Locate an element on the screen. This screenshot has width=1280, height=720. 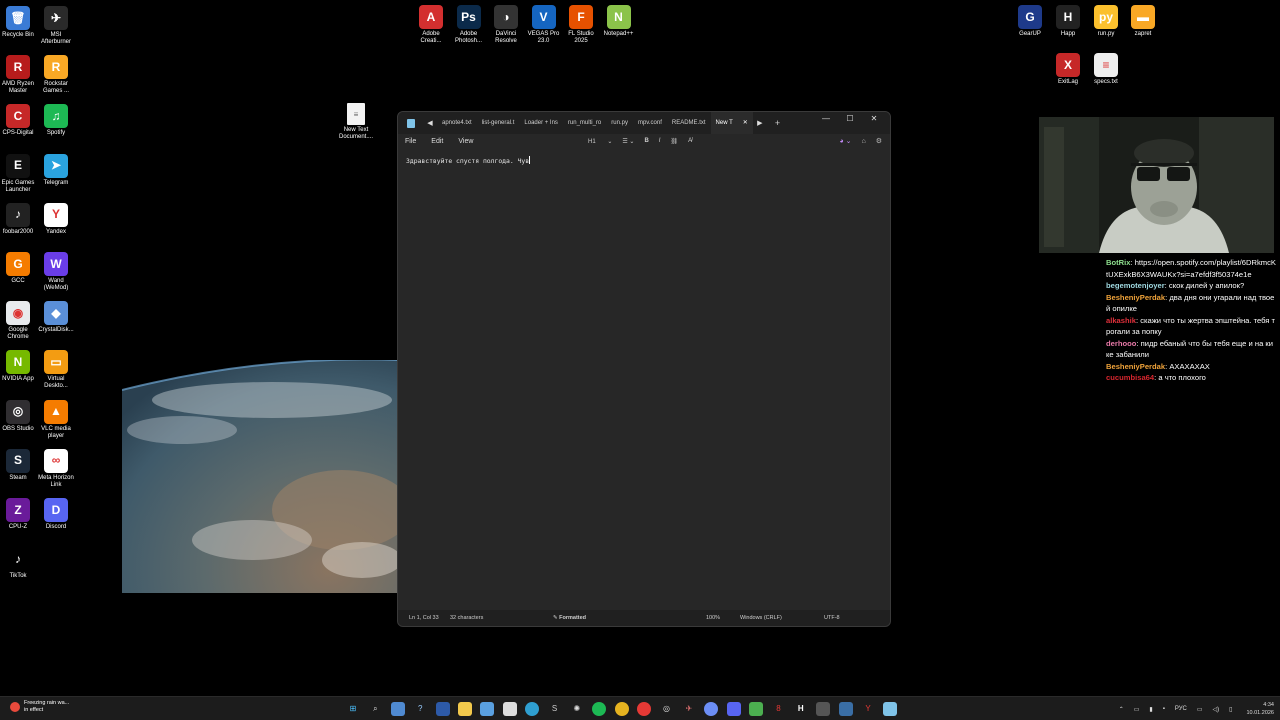
battery-icon: ▯ is located at coordinates (1230, 709).